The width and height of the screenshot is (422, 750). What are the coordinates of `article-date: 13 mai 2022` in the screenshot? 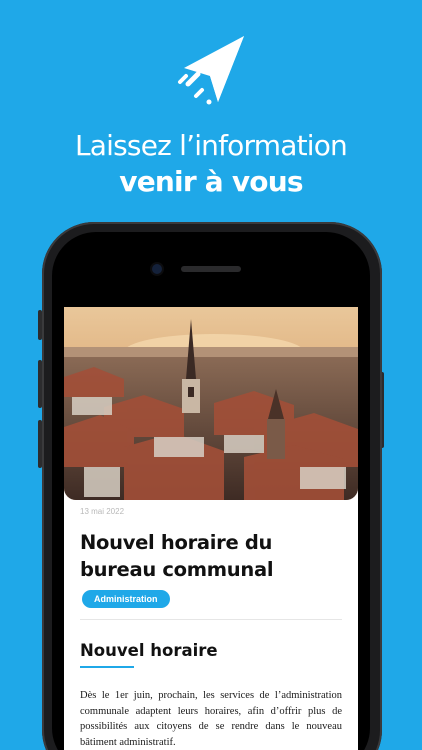 It's located at (102, 511).